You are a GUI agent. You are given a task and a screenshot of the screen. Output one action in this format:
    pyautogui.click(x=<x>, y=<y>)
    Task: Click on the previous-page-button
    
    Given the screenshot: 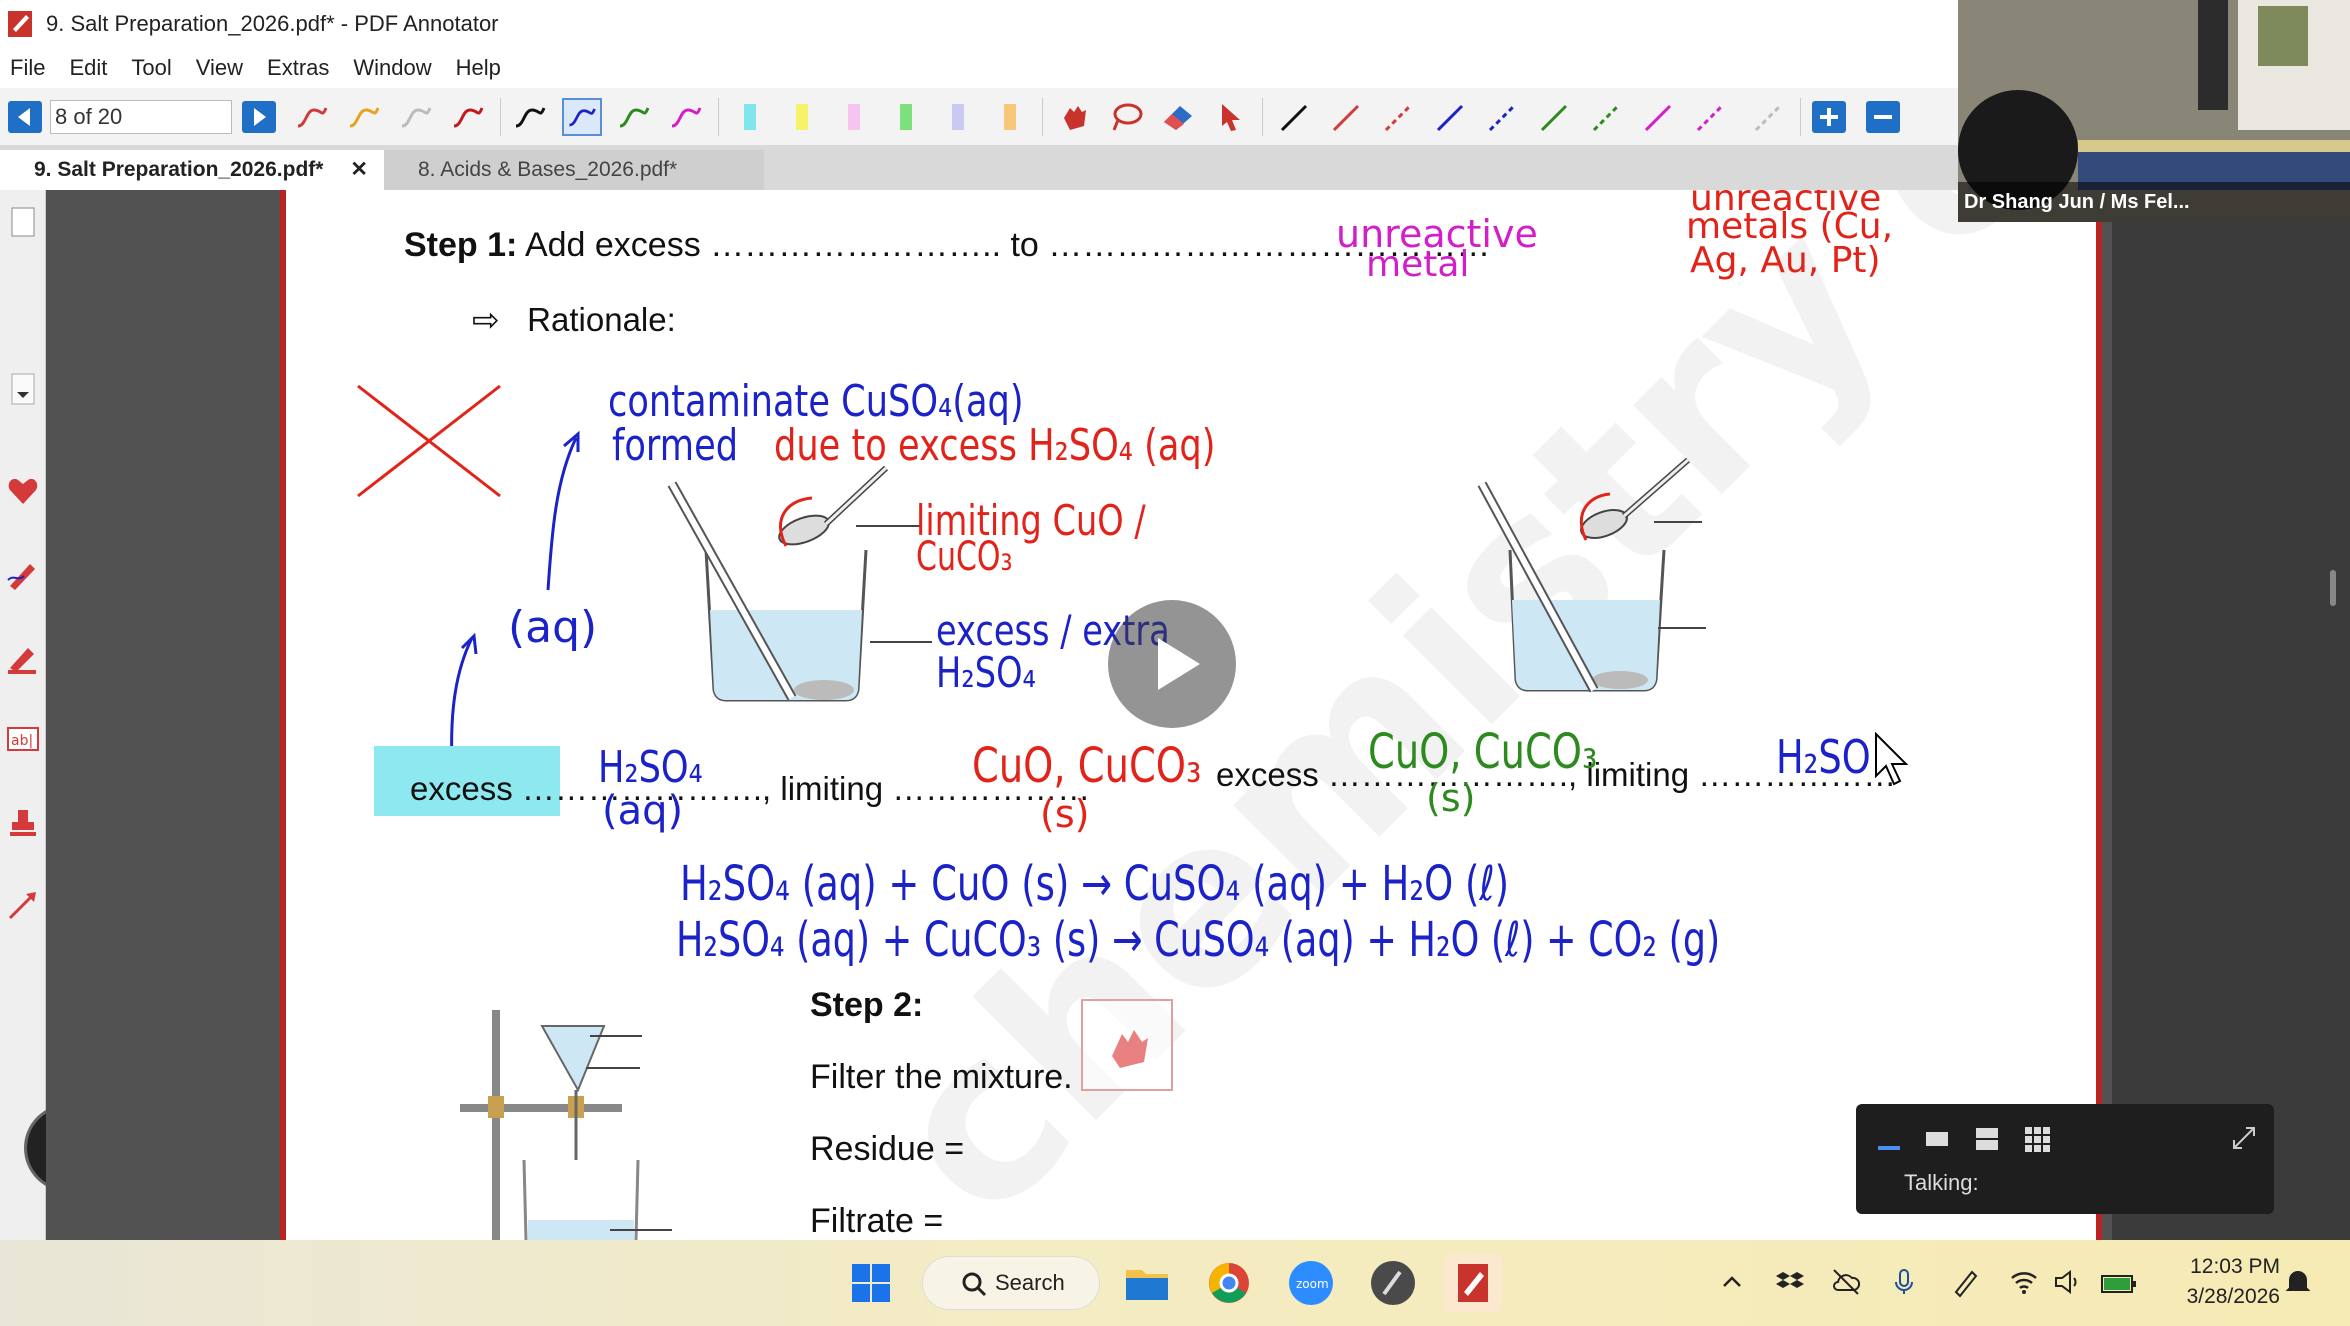 What is the action you would take?
    pyautogui.click(x=25, y=117)
    